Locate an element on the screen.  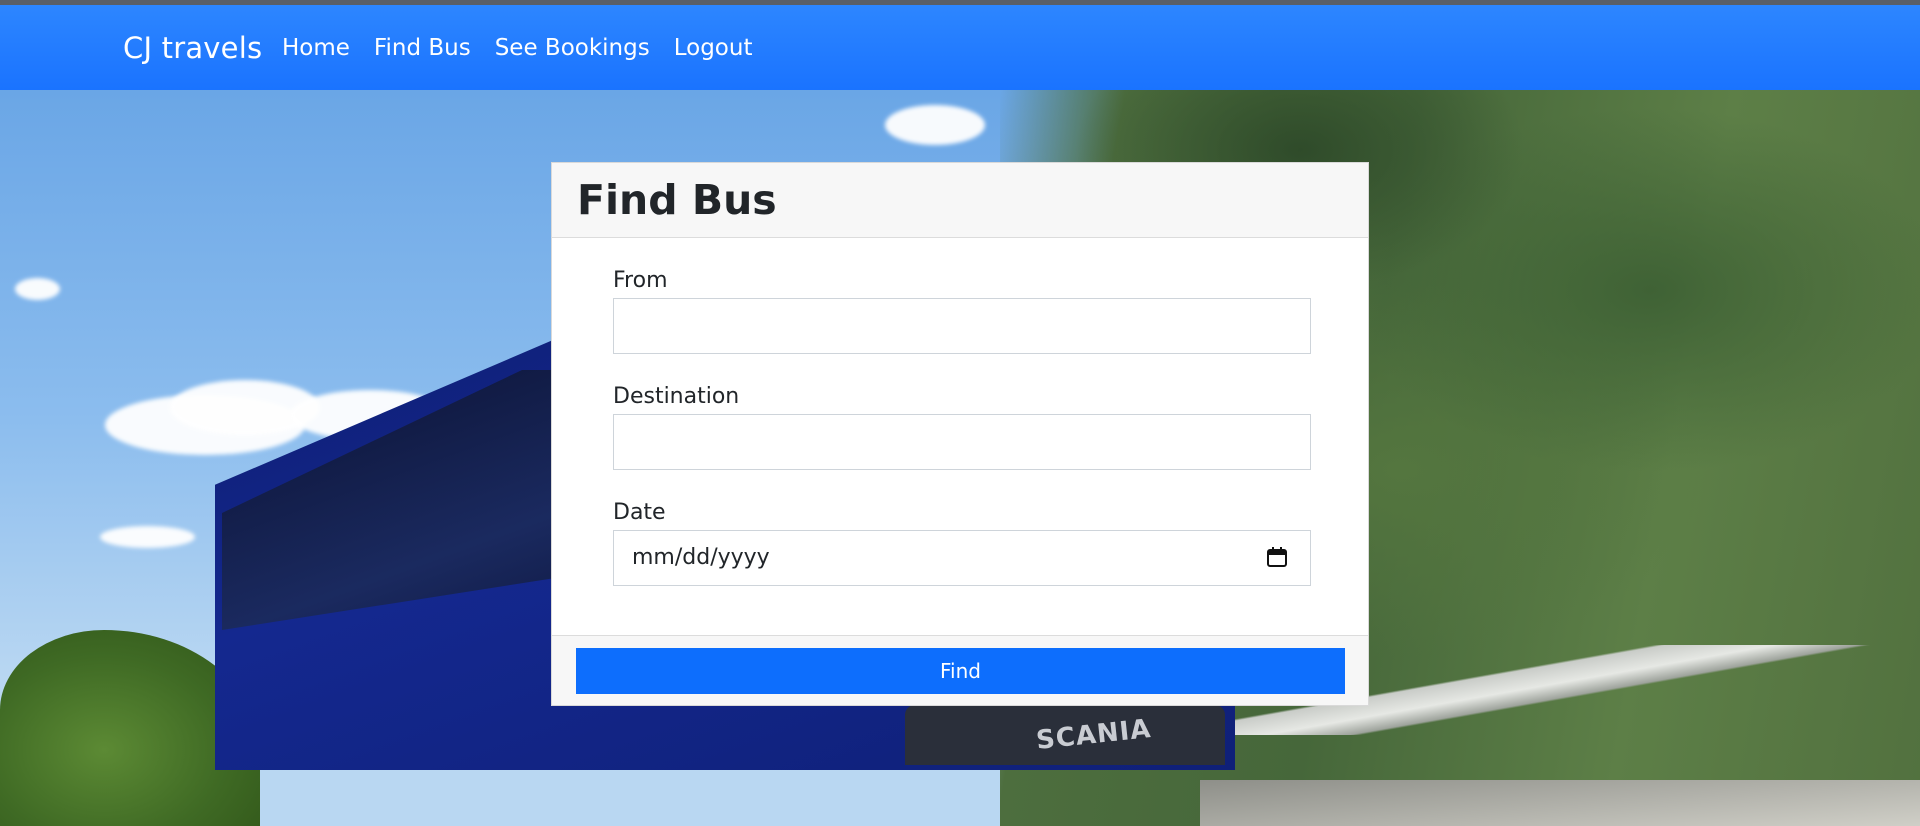
nav-links: Home Find Bus See Bookings Logout is located at coordinates (529, 48).